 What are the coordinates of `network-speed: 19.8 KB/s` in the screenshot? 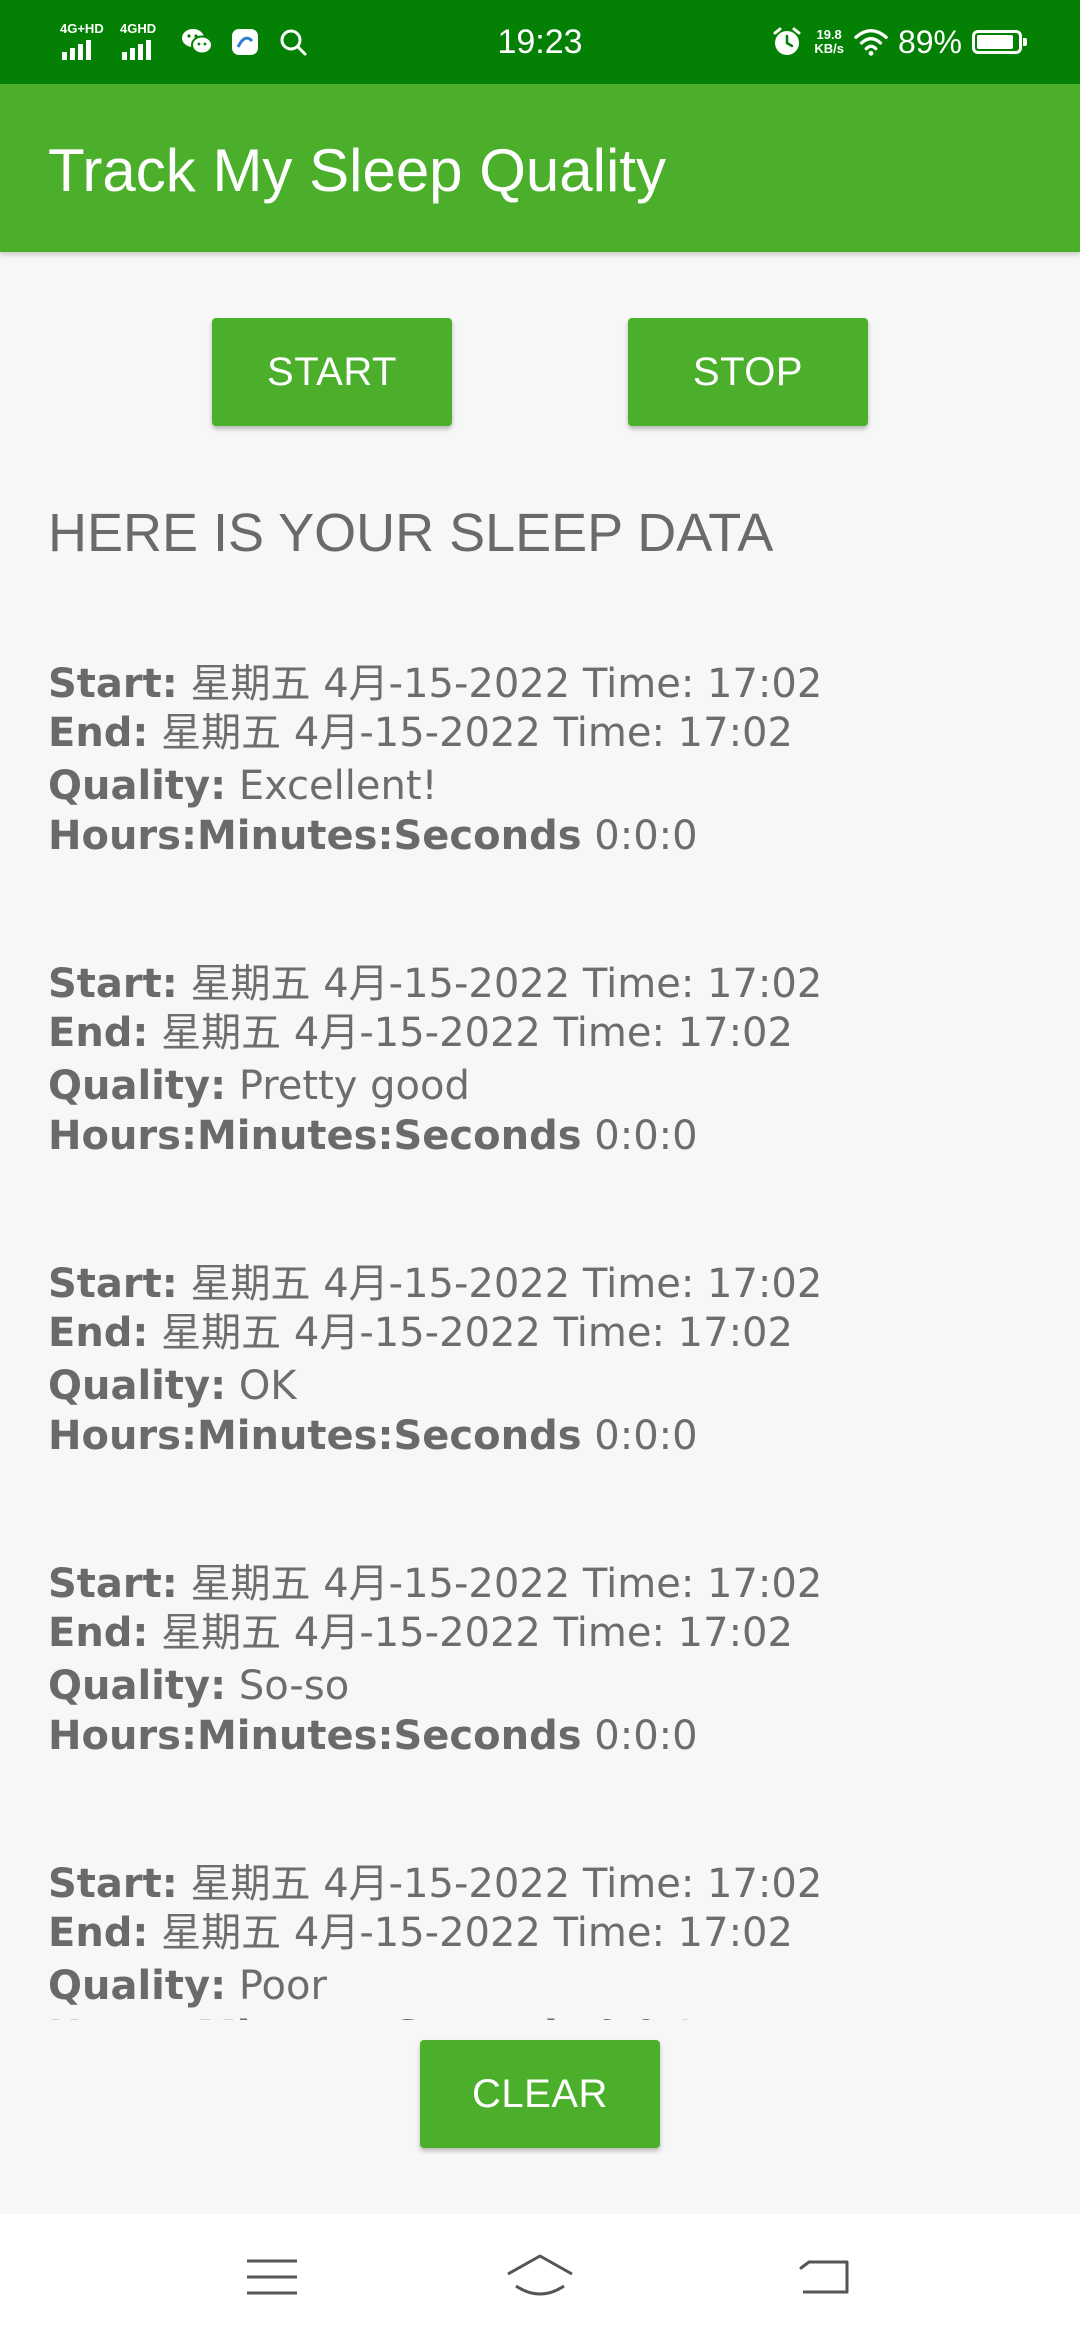 It's located at (829, 42).